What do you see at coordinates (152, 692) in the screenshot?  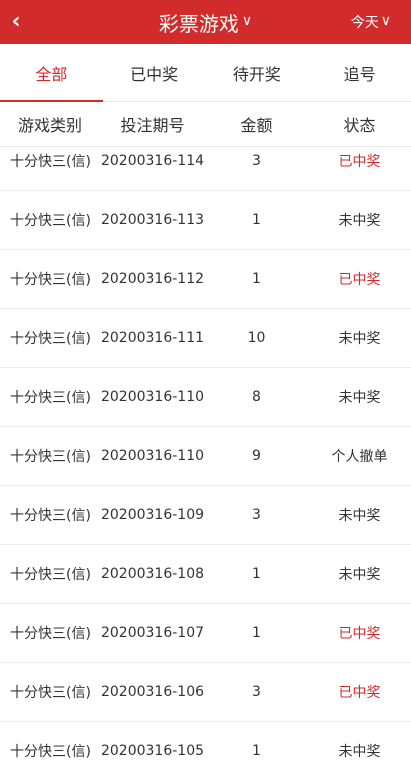 I see `cell-period: 20200316-106` at bounding box center [152, 692].